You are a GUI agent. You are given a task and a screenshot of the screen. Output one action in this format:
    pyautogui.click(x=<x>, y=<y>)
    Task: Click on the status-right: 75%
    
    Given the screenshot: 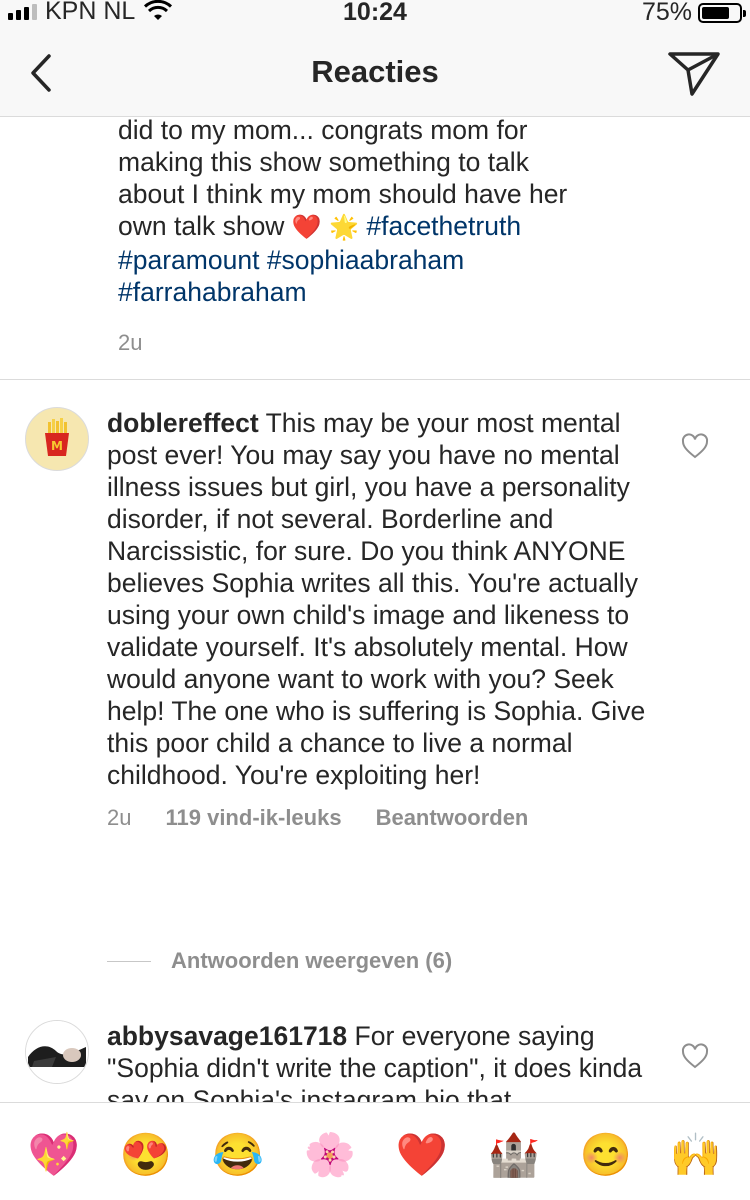 What is the action you would take?
    pyautogui.click(x=693, y=13)
    